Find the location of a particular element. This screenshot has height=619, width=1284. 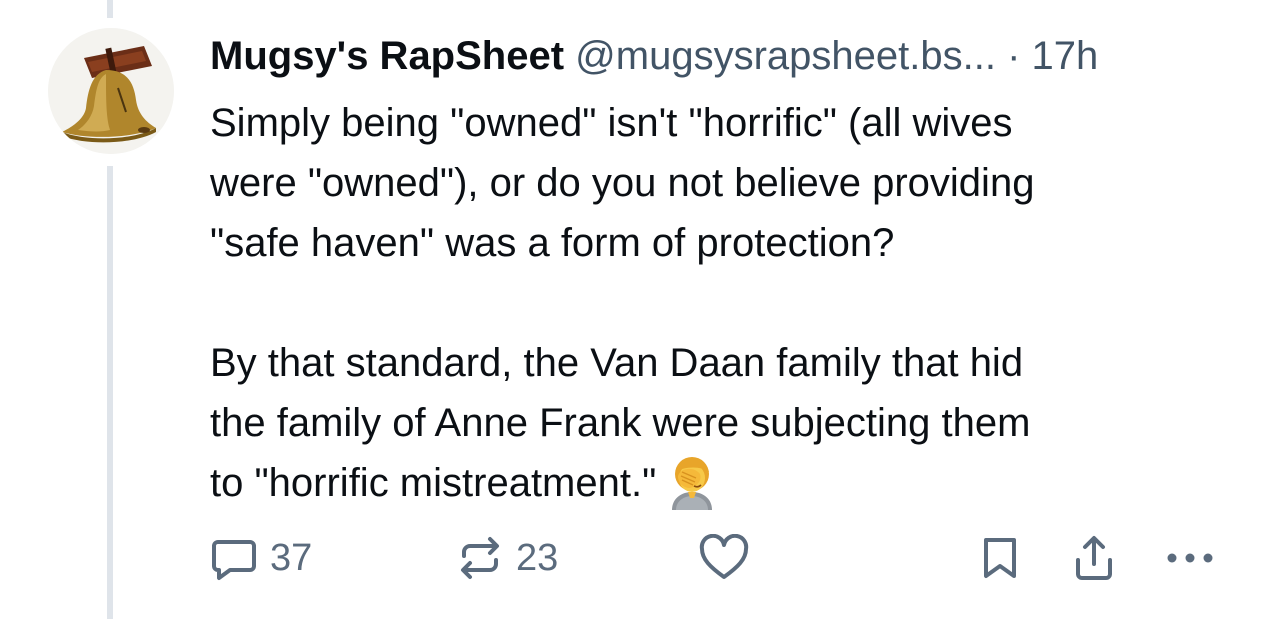

author-display-name: Mugsy's RapSheet is located at coordinates (387, 56).